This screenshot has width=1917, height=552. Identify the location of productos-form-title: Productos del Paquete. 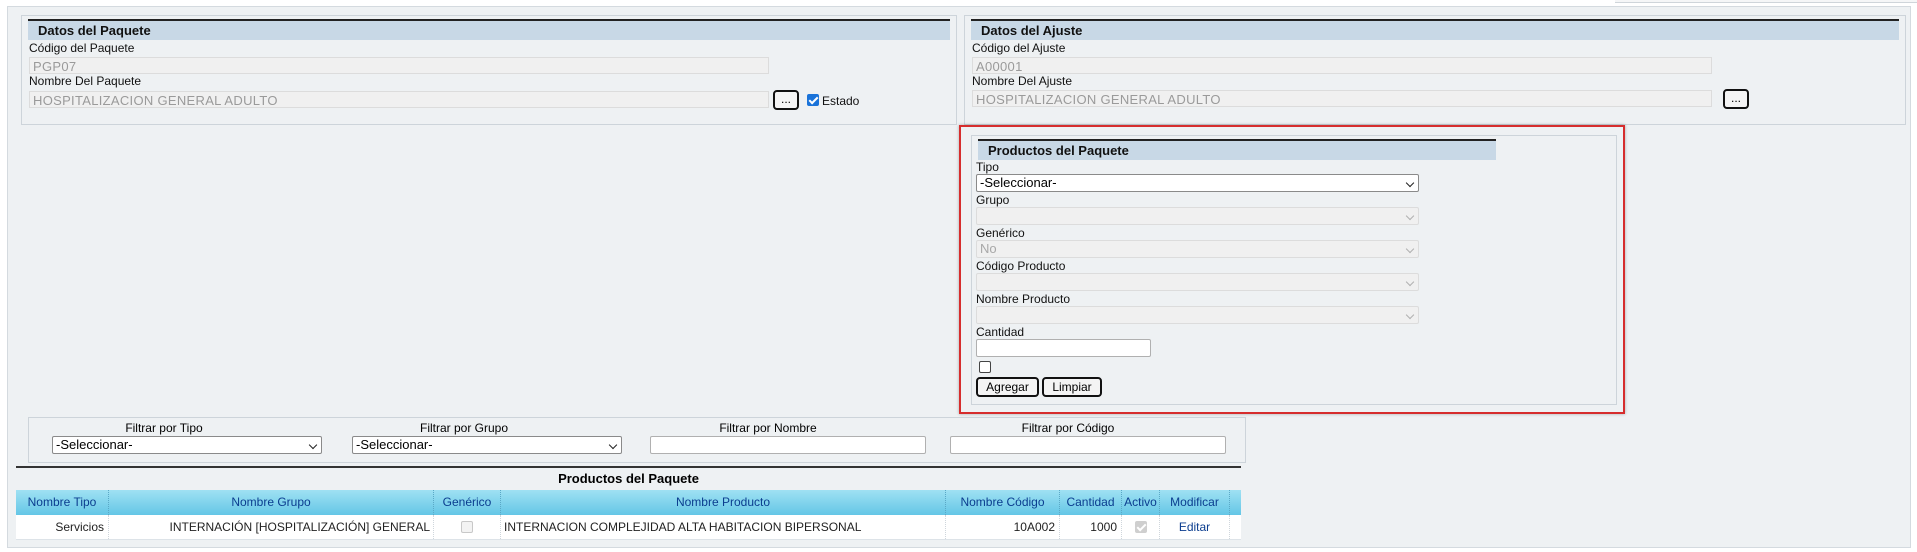
(1237, 149).